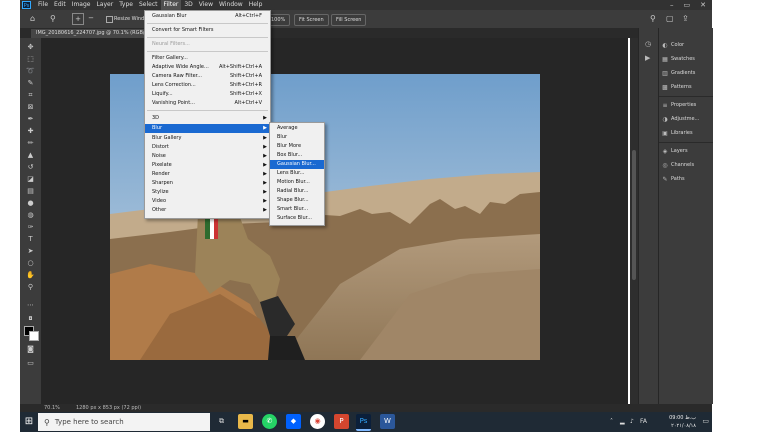 The image size is (768, 432). I want to click on word-icon: W, so click(387, 421).